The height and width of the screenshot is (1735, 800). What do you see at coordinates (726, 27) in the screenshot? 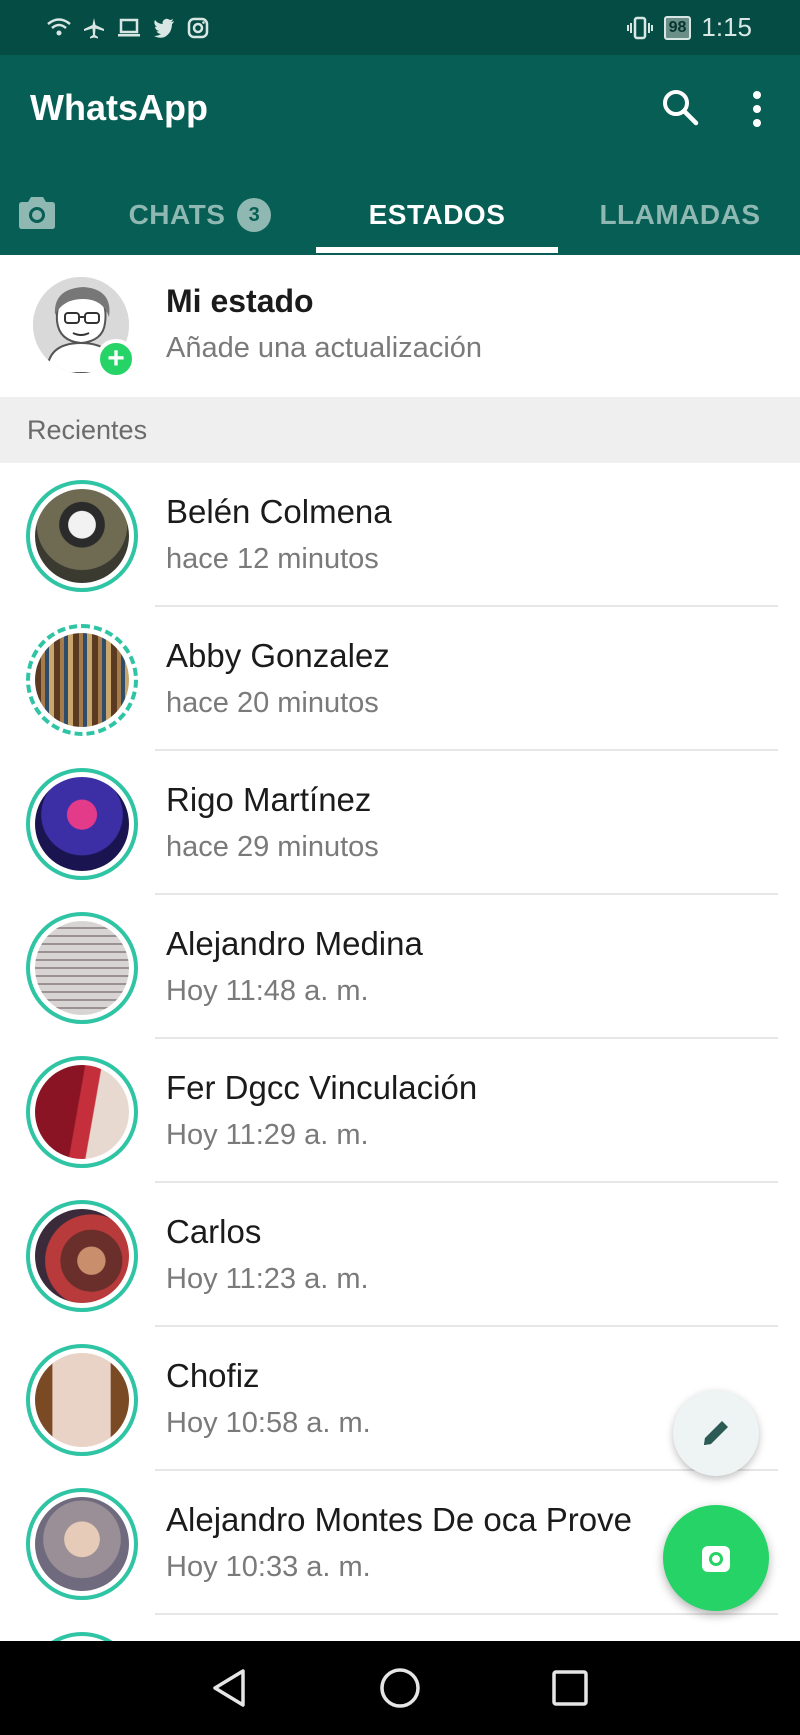
I see `clock: 1:15` at bounding box center [726, 27].